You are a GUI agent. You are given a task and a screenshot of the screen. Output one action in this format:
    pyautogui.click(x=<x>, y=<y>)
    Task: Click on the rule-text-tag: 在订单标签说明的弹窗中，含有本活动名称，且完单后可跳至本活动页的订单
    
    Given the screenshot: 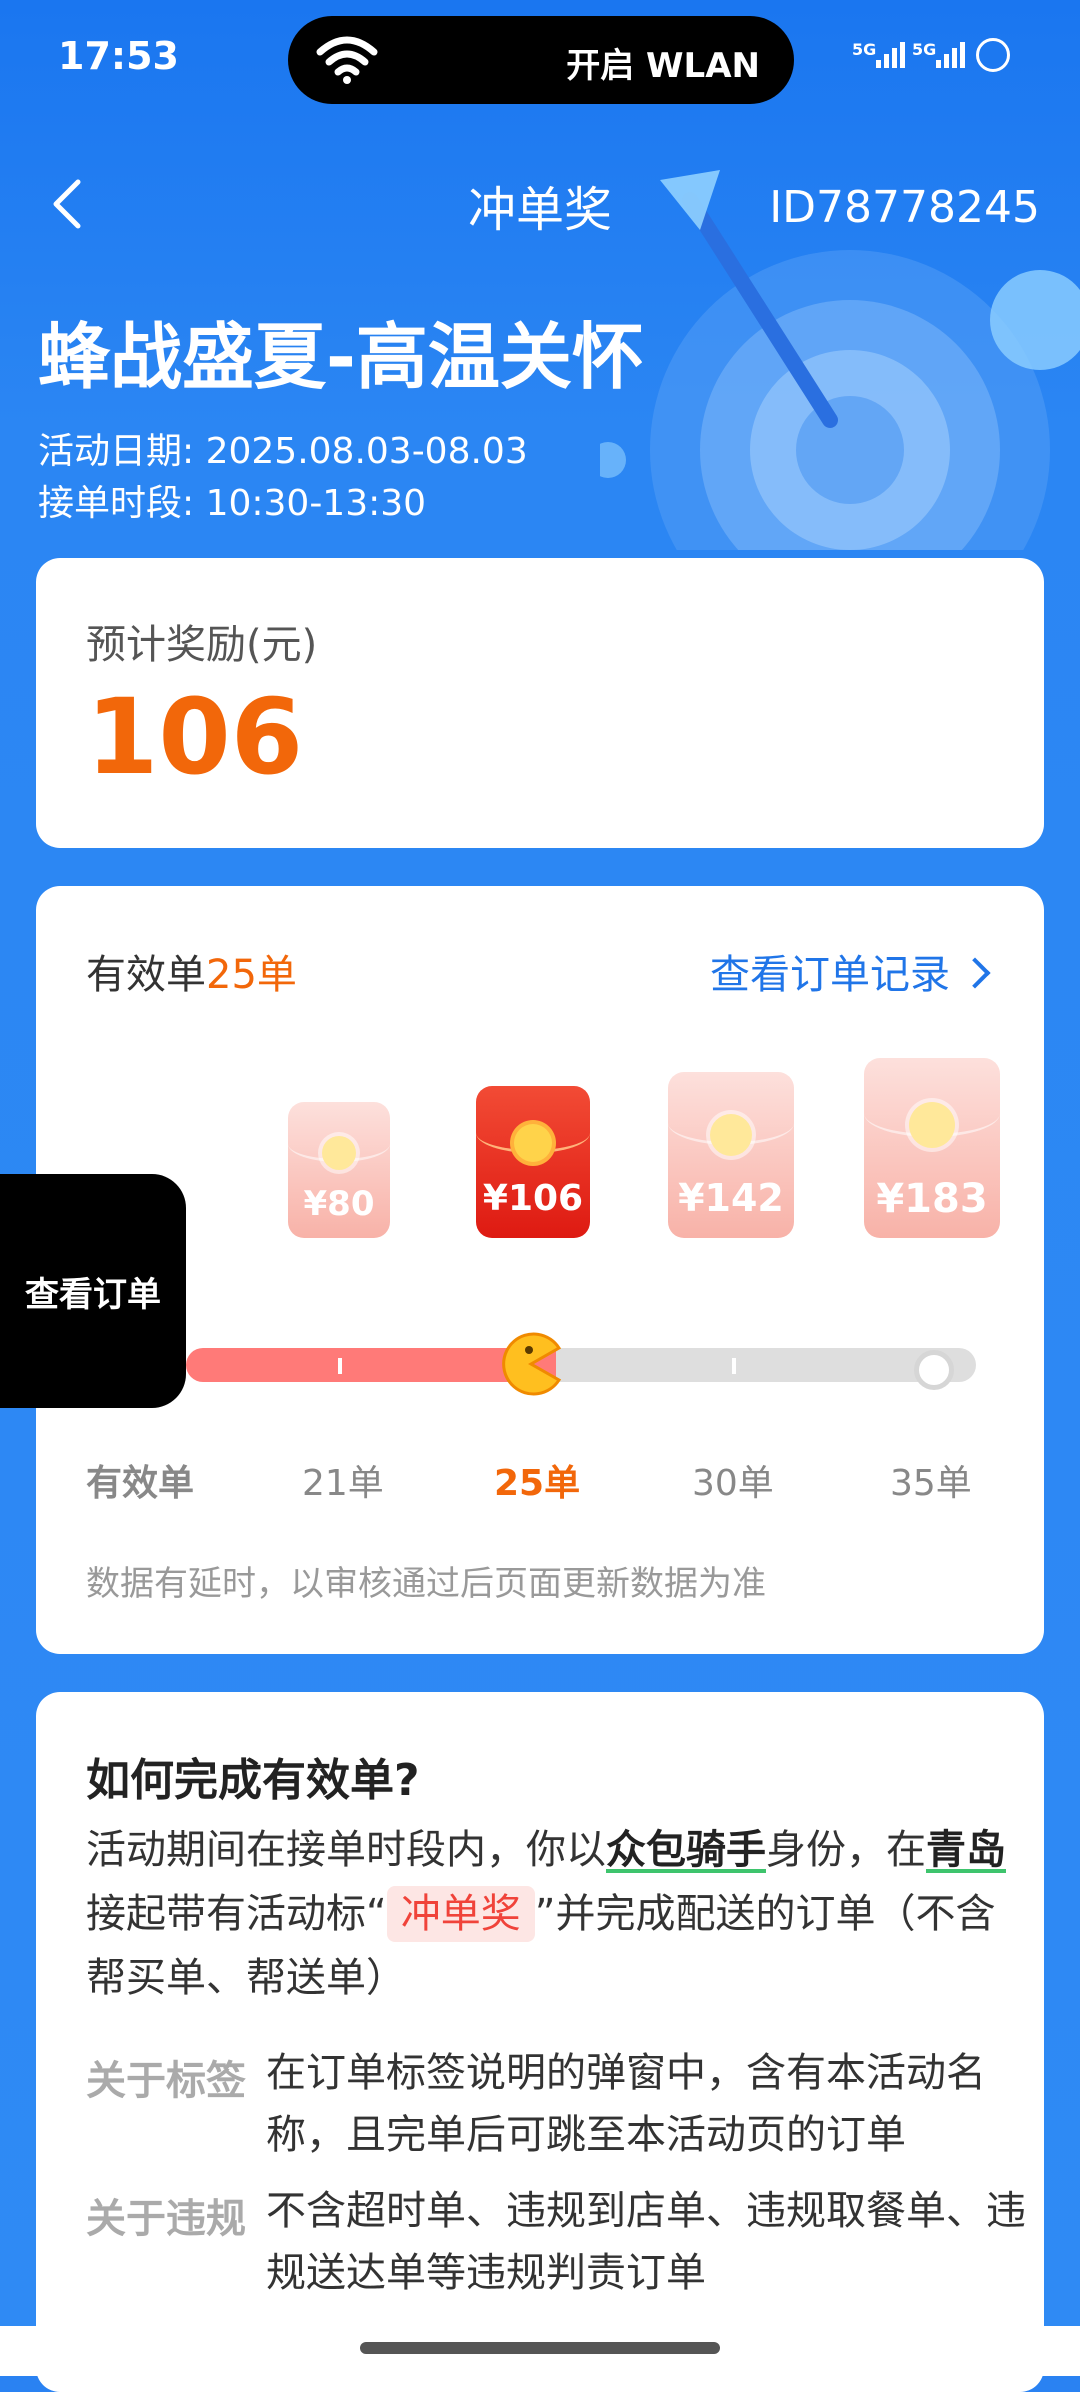 What is the action you would take?
    pyautogui.click(x=626, y=2104)
    